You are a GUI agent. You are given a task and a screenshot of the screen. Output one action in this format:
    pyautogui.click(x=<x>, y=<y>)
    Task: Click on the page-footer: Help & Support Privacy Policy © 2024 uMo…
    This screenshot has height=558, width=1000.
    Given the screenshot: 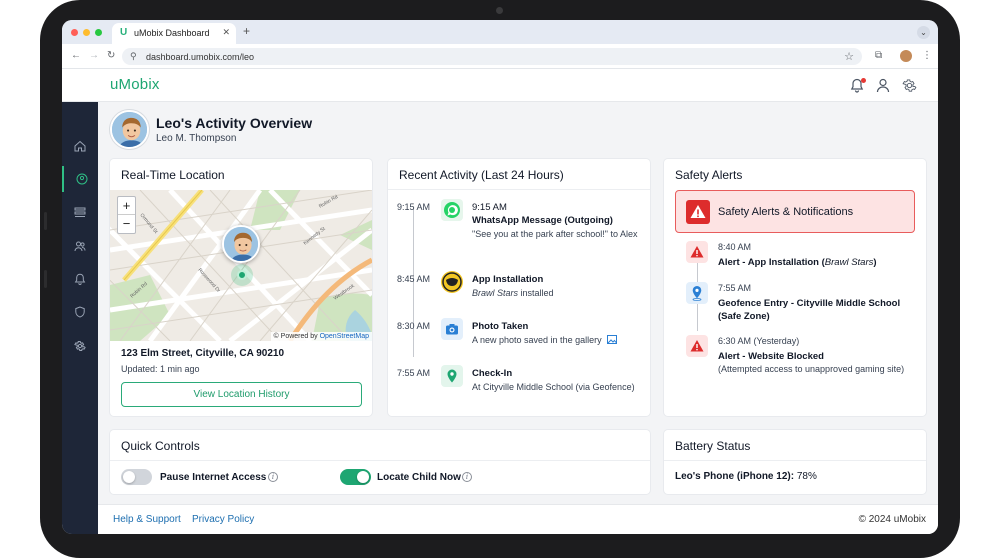 What is the action you would take?
    pyautogui.click(x=518, y=519)
    